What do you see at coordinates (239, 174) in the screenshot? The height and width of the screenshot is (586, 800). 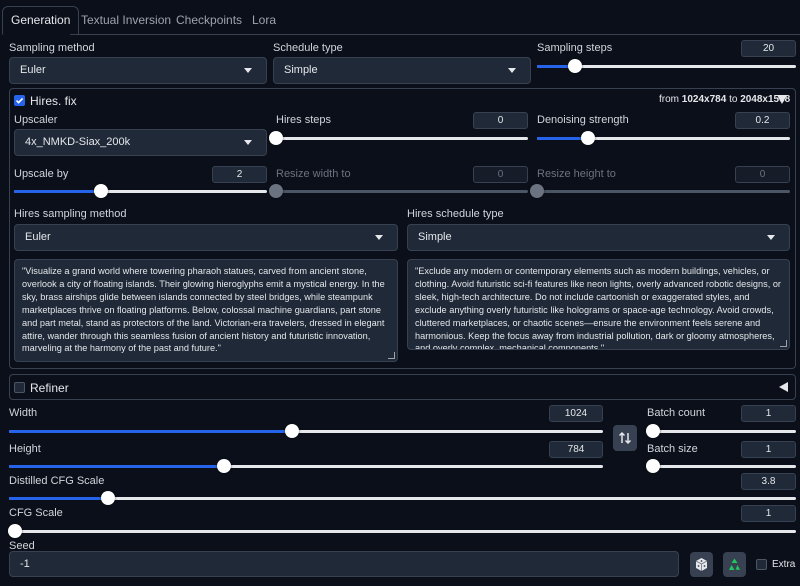 I see `upscale-by-input: 2` at bounding box center [239, 174].